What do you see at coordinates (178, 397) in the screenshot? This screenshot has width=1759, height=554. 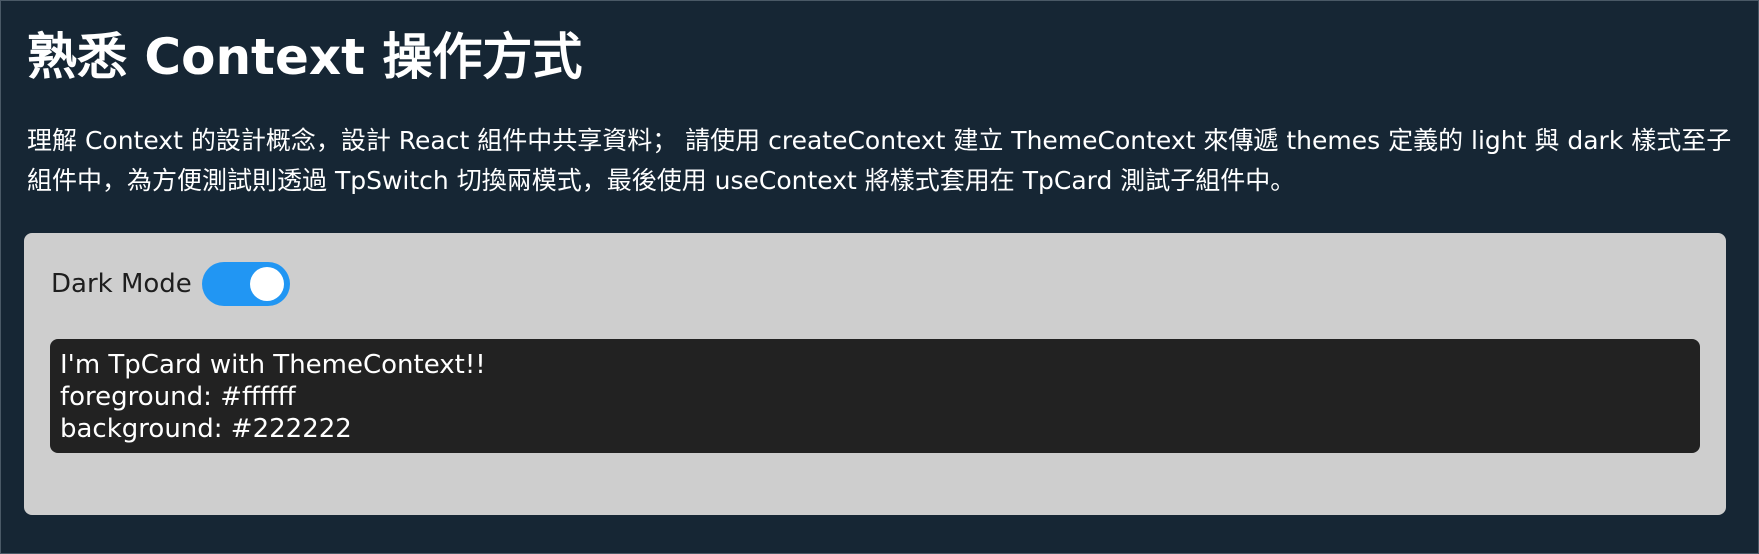 I see `tp-card-foreground: foreground: #ffffff` at bounding box center [178, 397].